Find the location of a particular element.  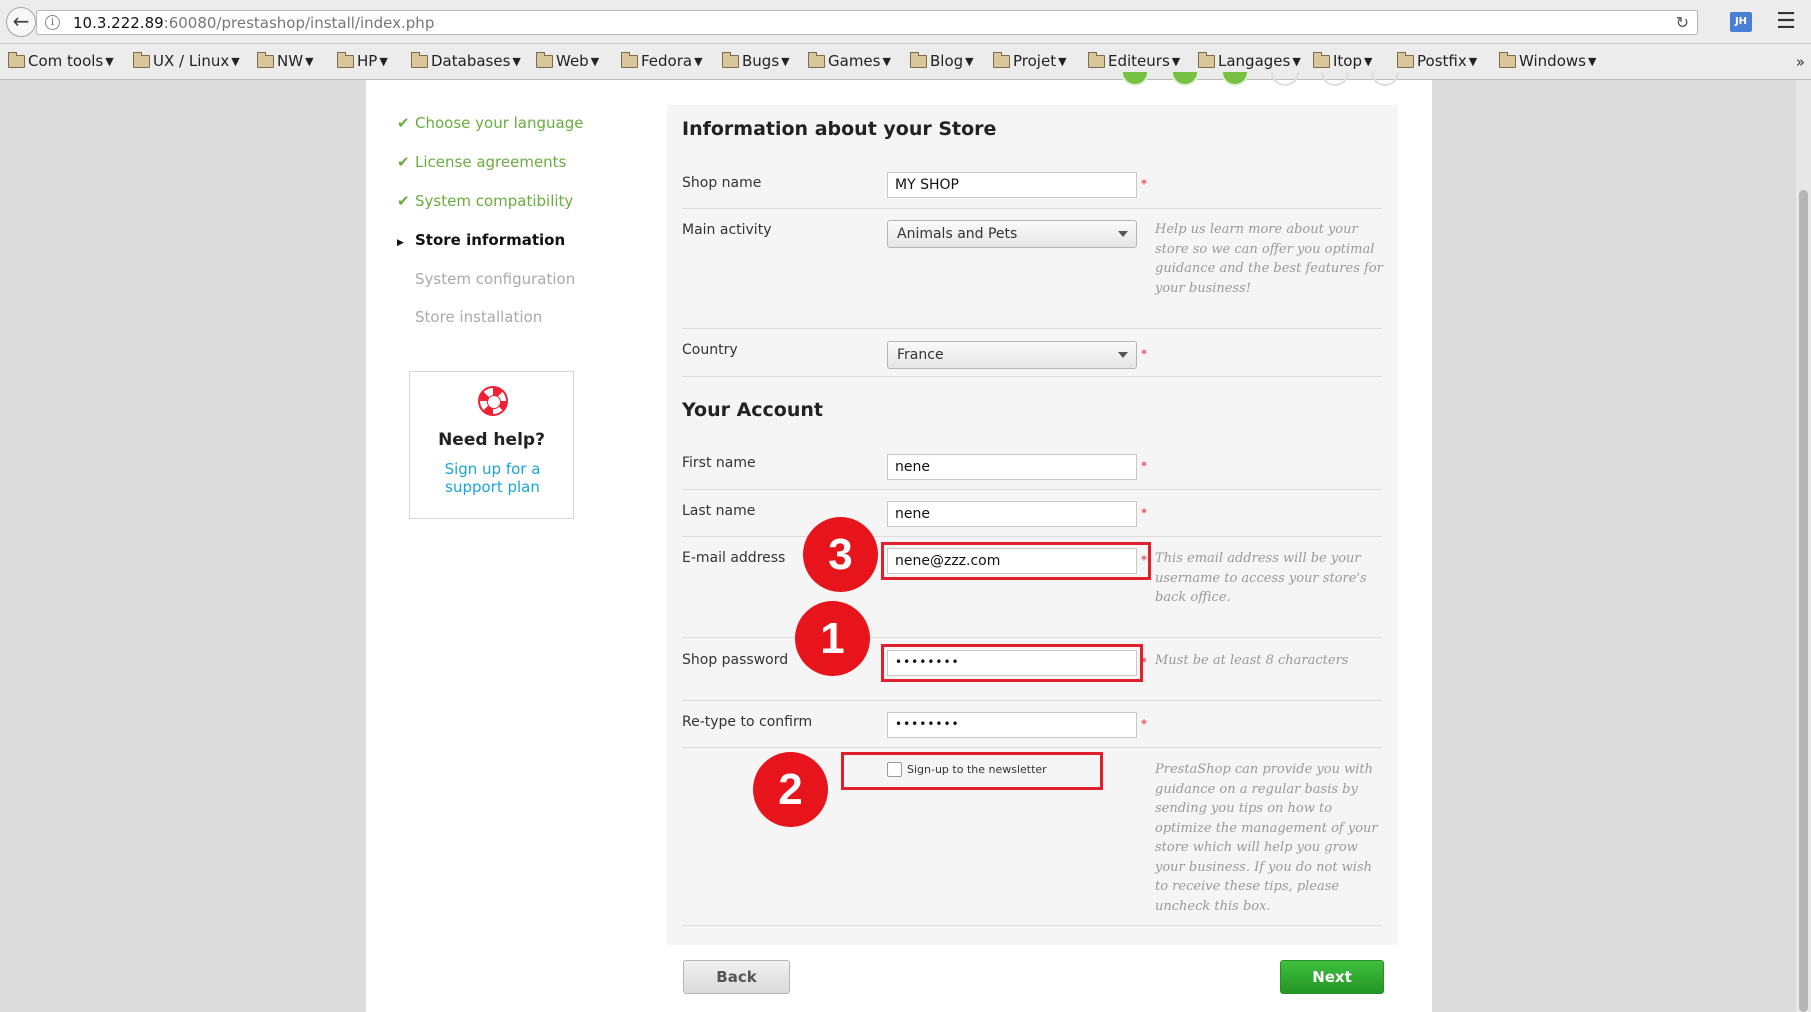

step-choose-language: ✔ Choose your language is located at coordinates (490, 123).